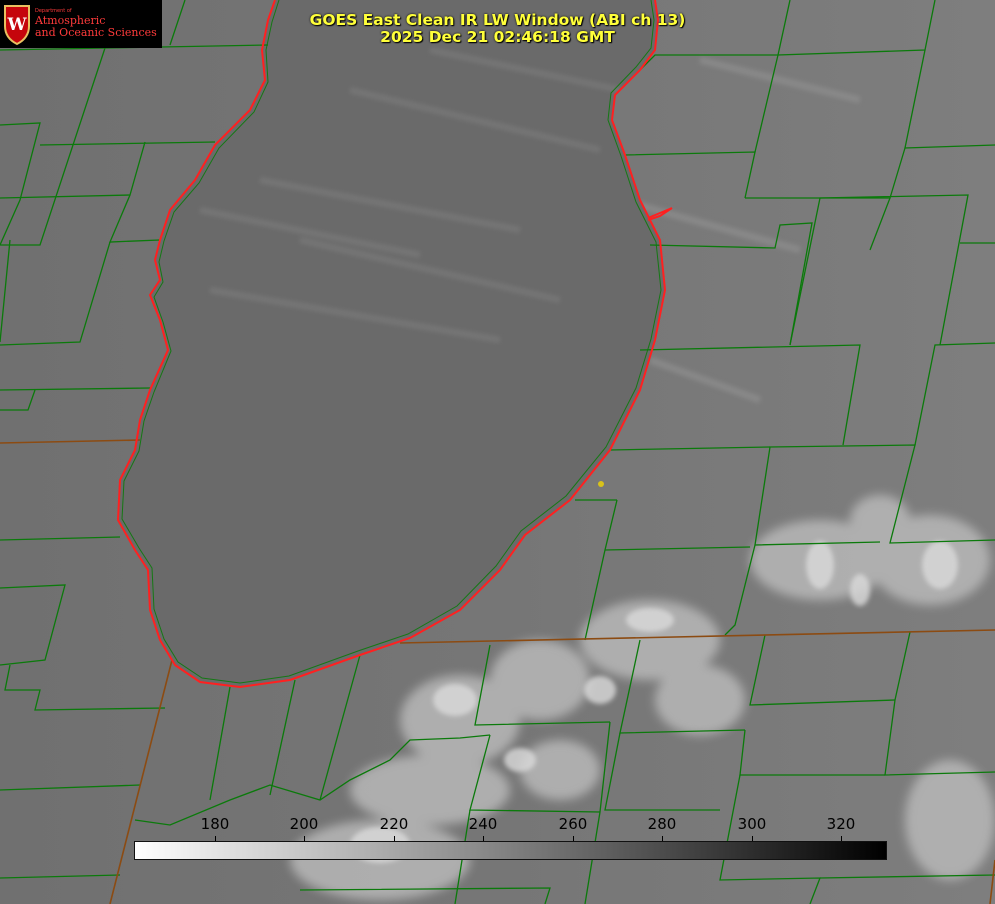 The image size is (995, 904). What do you see at coordinates (841, 824) in the screenshot?
I see `colorbar-tick-label: 320` at bounding box center [841, 824].